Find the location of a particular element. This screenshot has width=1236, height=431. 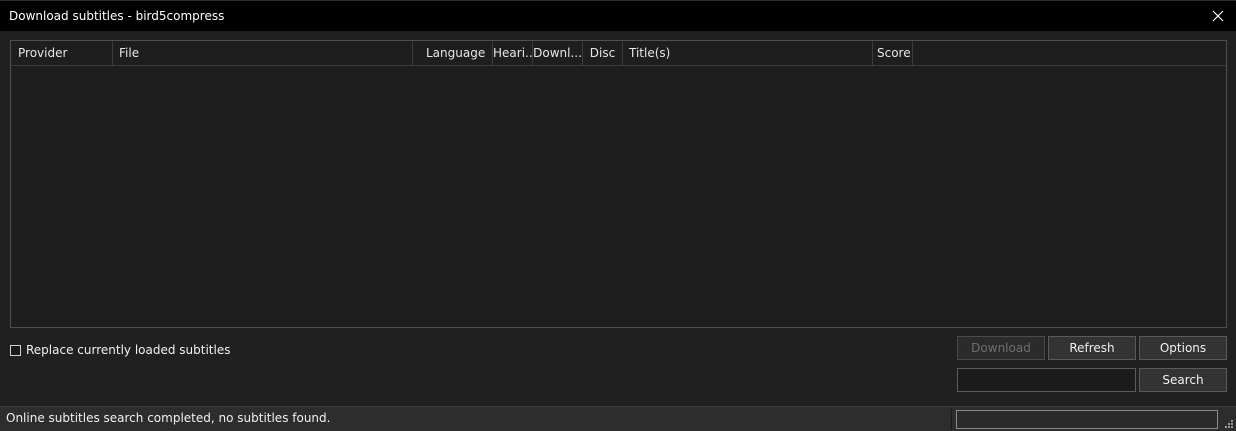

close-button is located at coordinates (1218, 16).